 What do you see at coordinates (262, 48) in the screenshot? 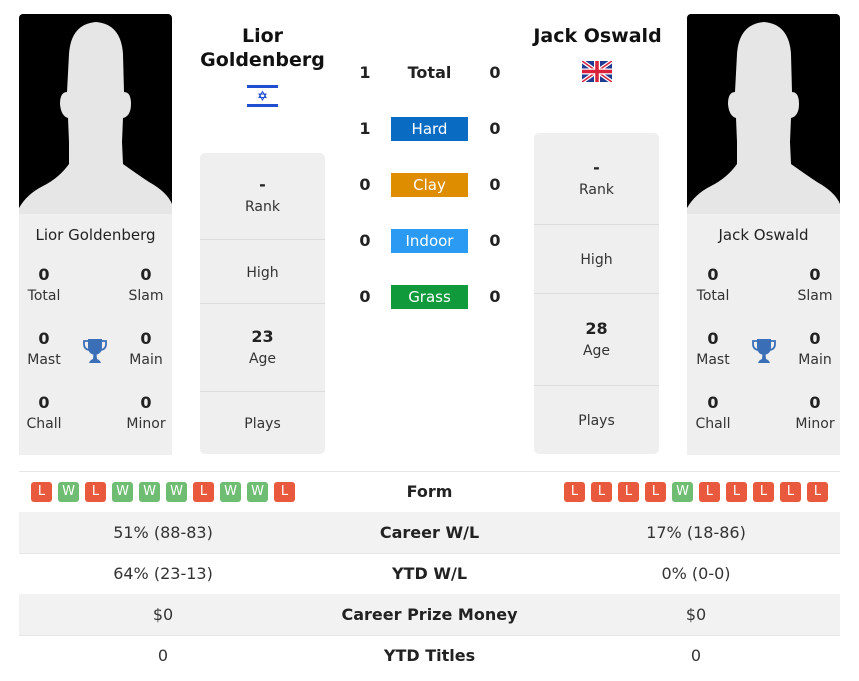
I see `player1-name-link: Lior Goldenberg` at bounding box center [262, 48].